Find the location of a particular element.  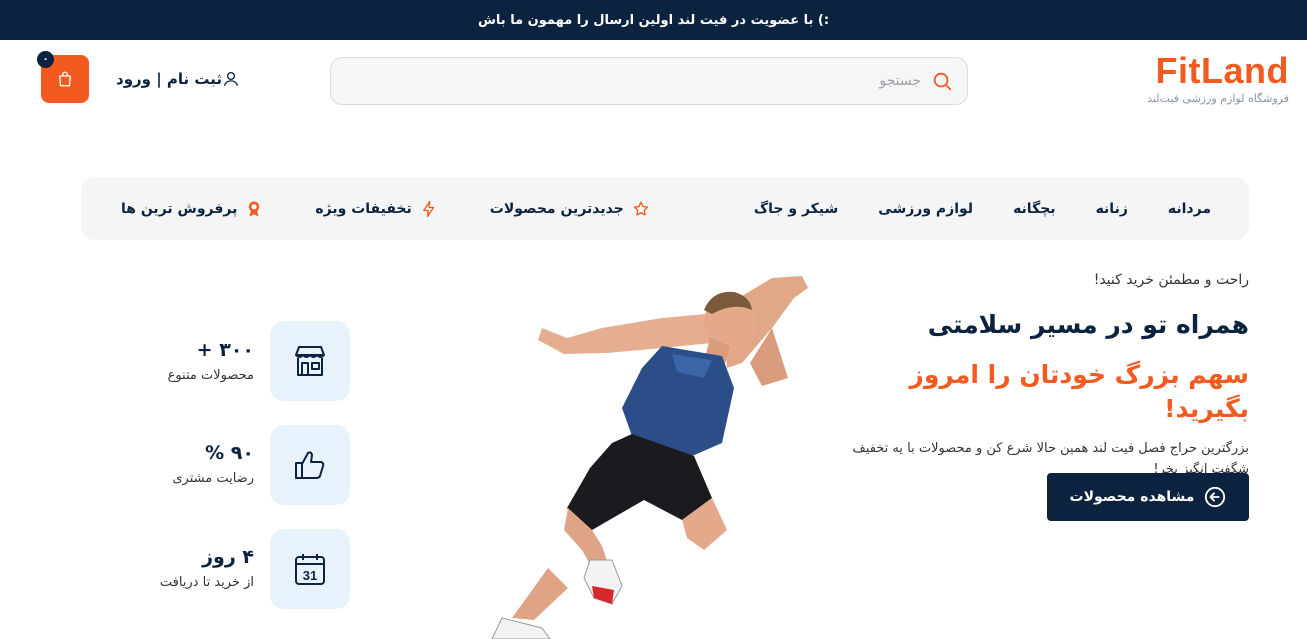

arrow-left-circle-icon is located at coordinates (1215, 497).